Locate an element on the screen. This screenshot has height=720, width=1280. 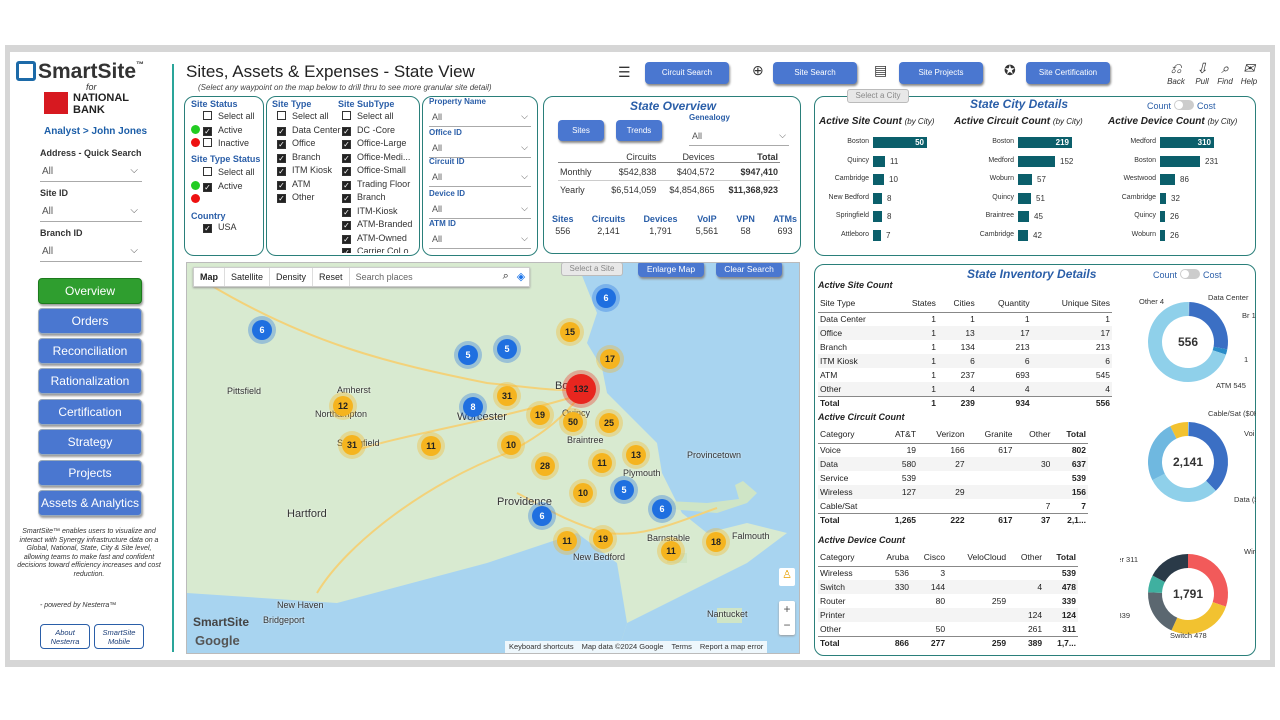
city-bar-row: Quincy 26 is located at coordinates (1177, 216).